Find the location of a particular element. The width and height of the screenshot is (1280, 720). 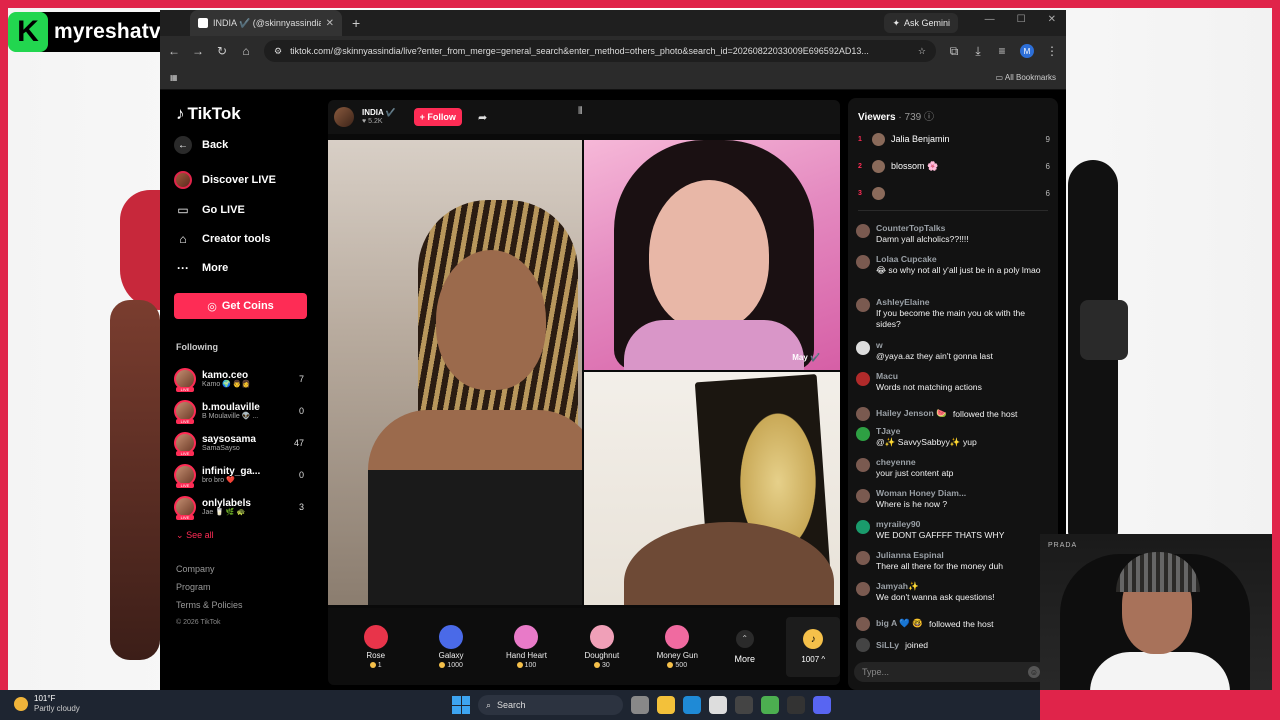

sidebar-item-more: ··· More is located at coordinates (201, 268).